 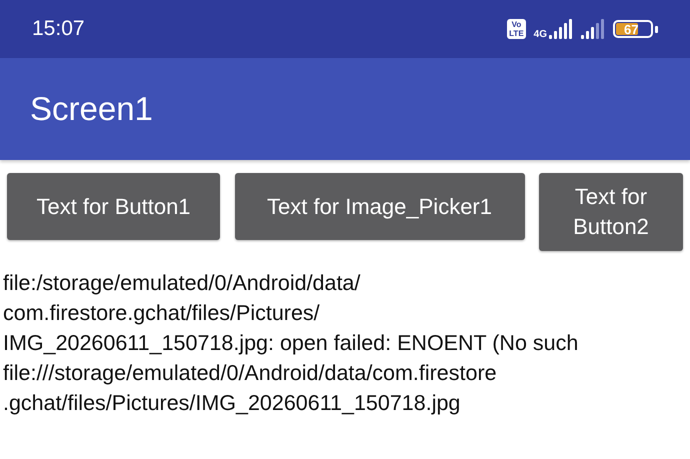 What do you see at coordinates (91, 109) in the screenshot?
I see `screen-title: Screen1` at bounding box center [91, 109].